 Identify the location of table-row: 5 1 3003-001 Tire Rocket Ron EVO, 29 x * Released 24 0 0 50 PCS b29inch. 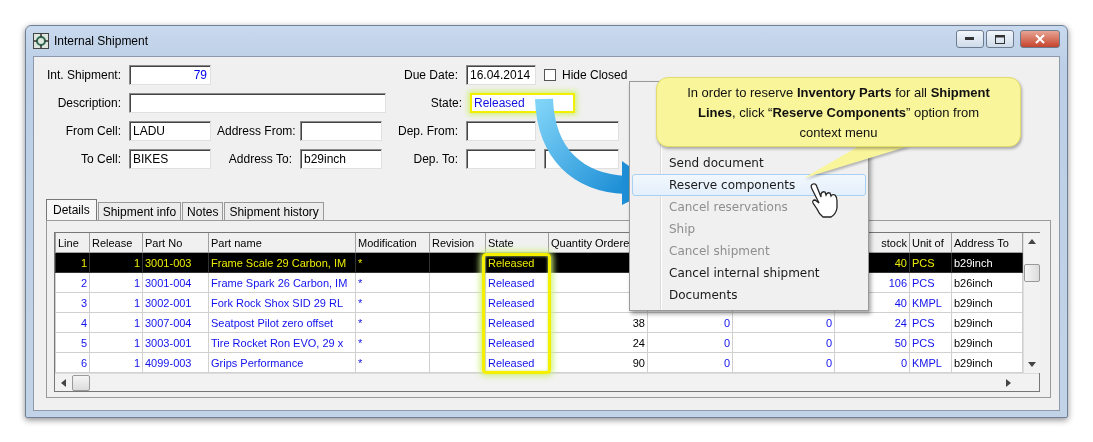
(539, 342).